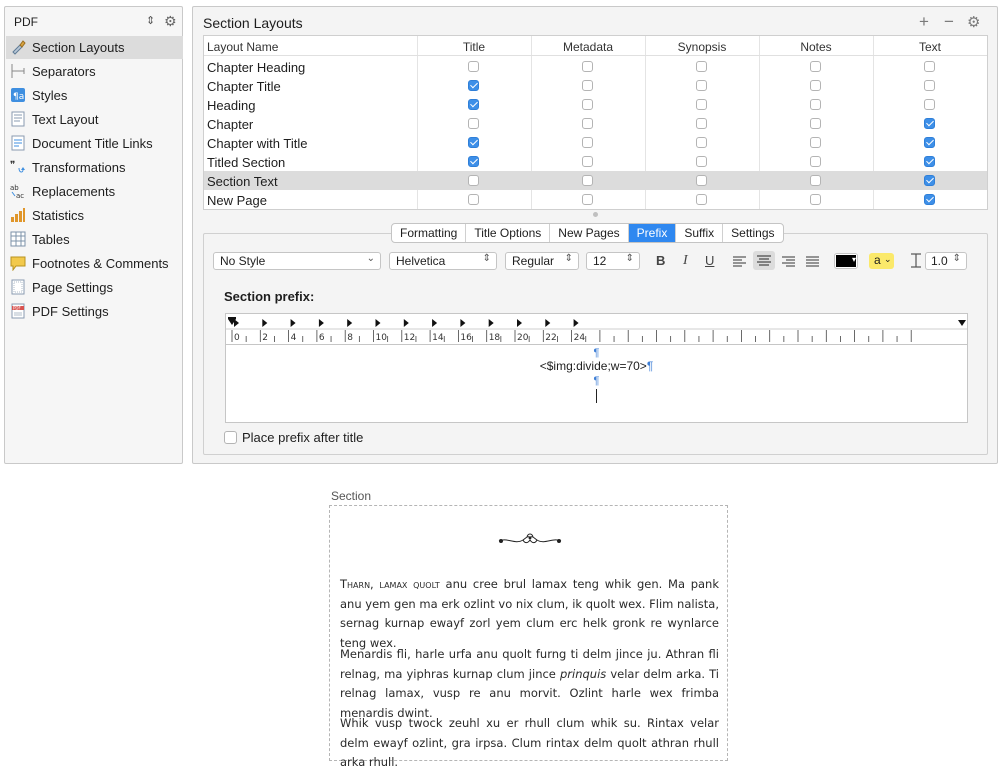 This screenshot has height=773, width=1005. What do you see at coordinates (232, 318) in the screenshot?
I see `indent-marker` at bounding box center [232, 318].